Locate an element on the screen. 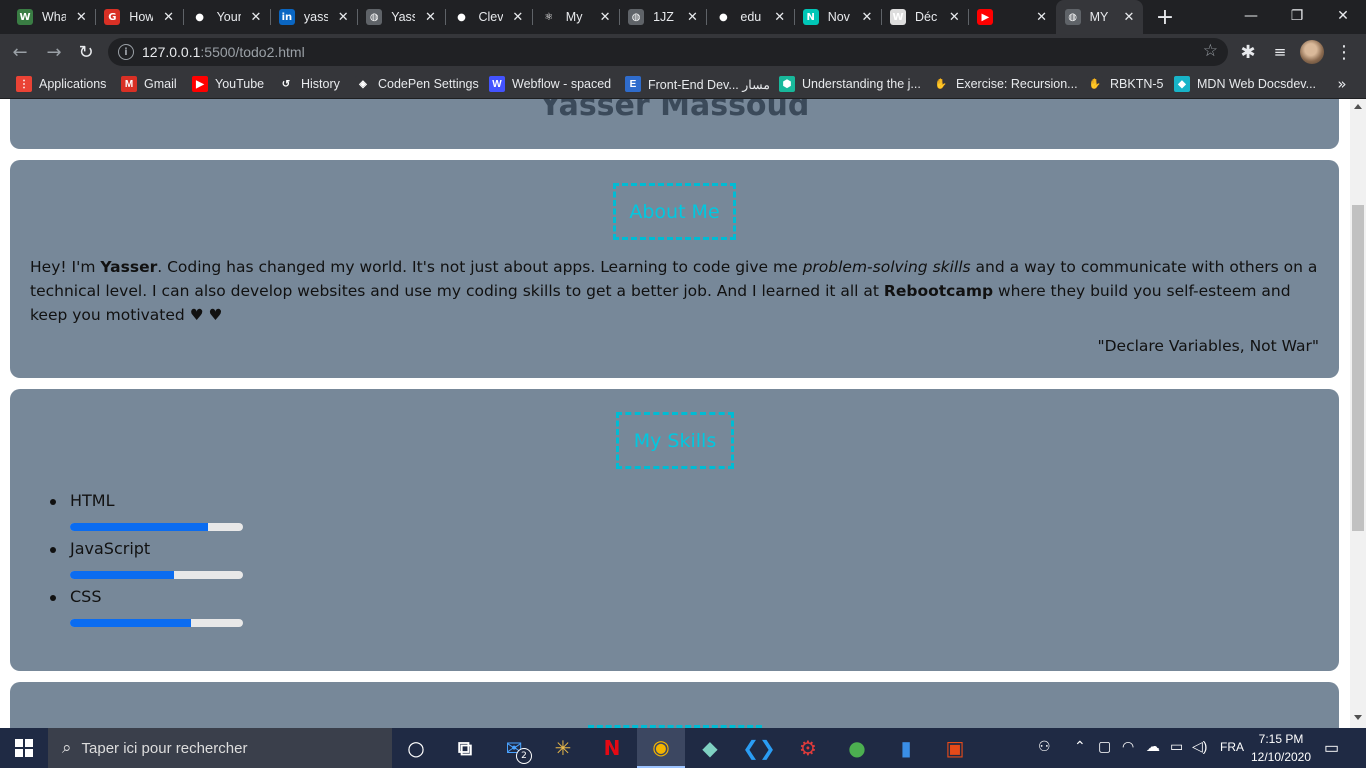 Image resolution: width=1366 pixels, height=768 pixels. minimize-button: — is located at coordinates (1251, 16).